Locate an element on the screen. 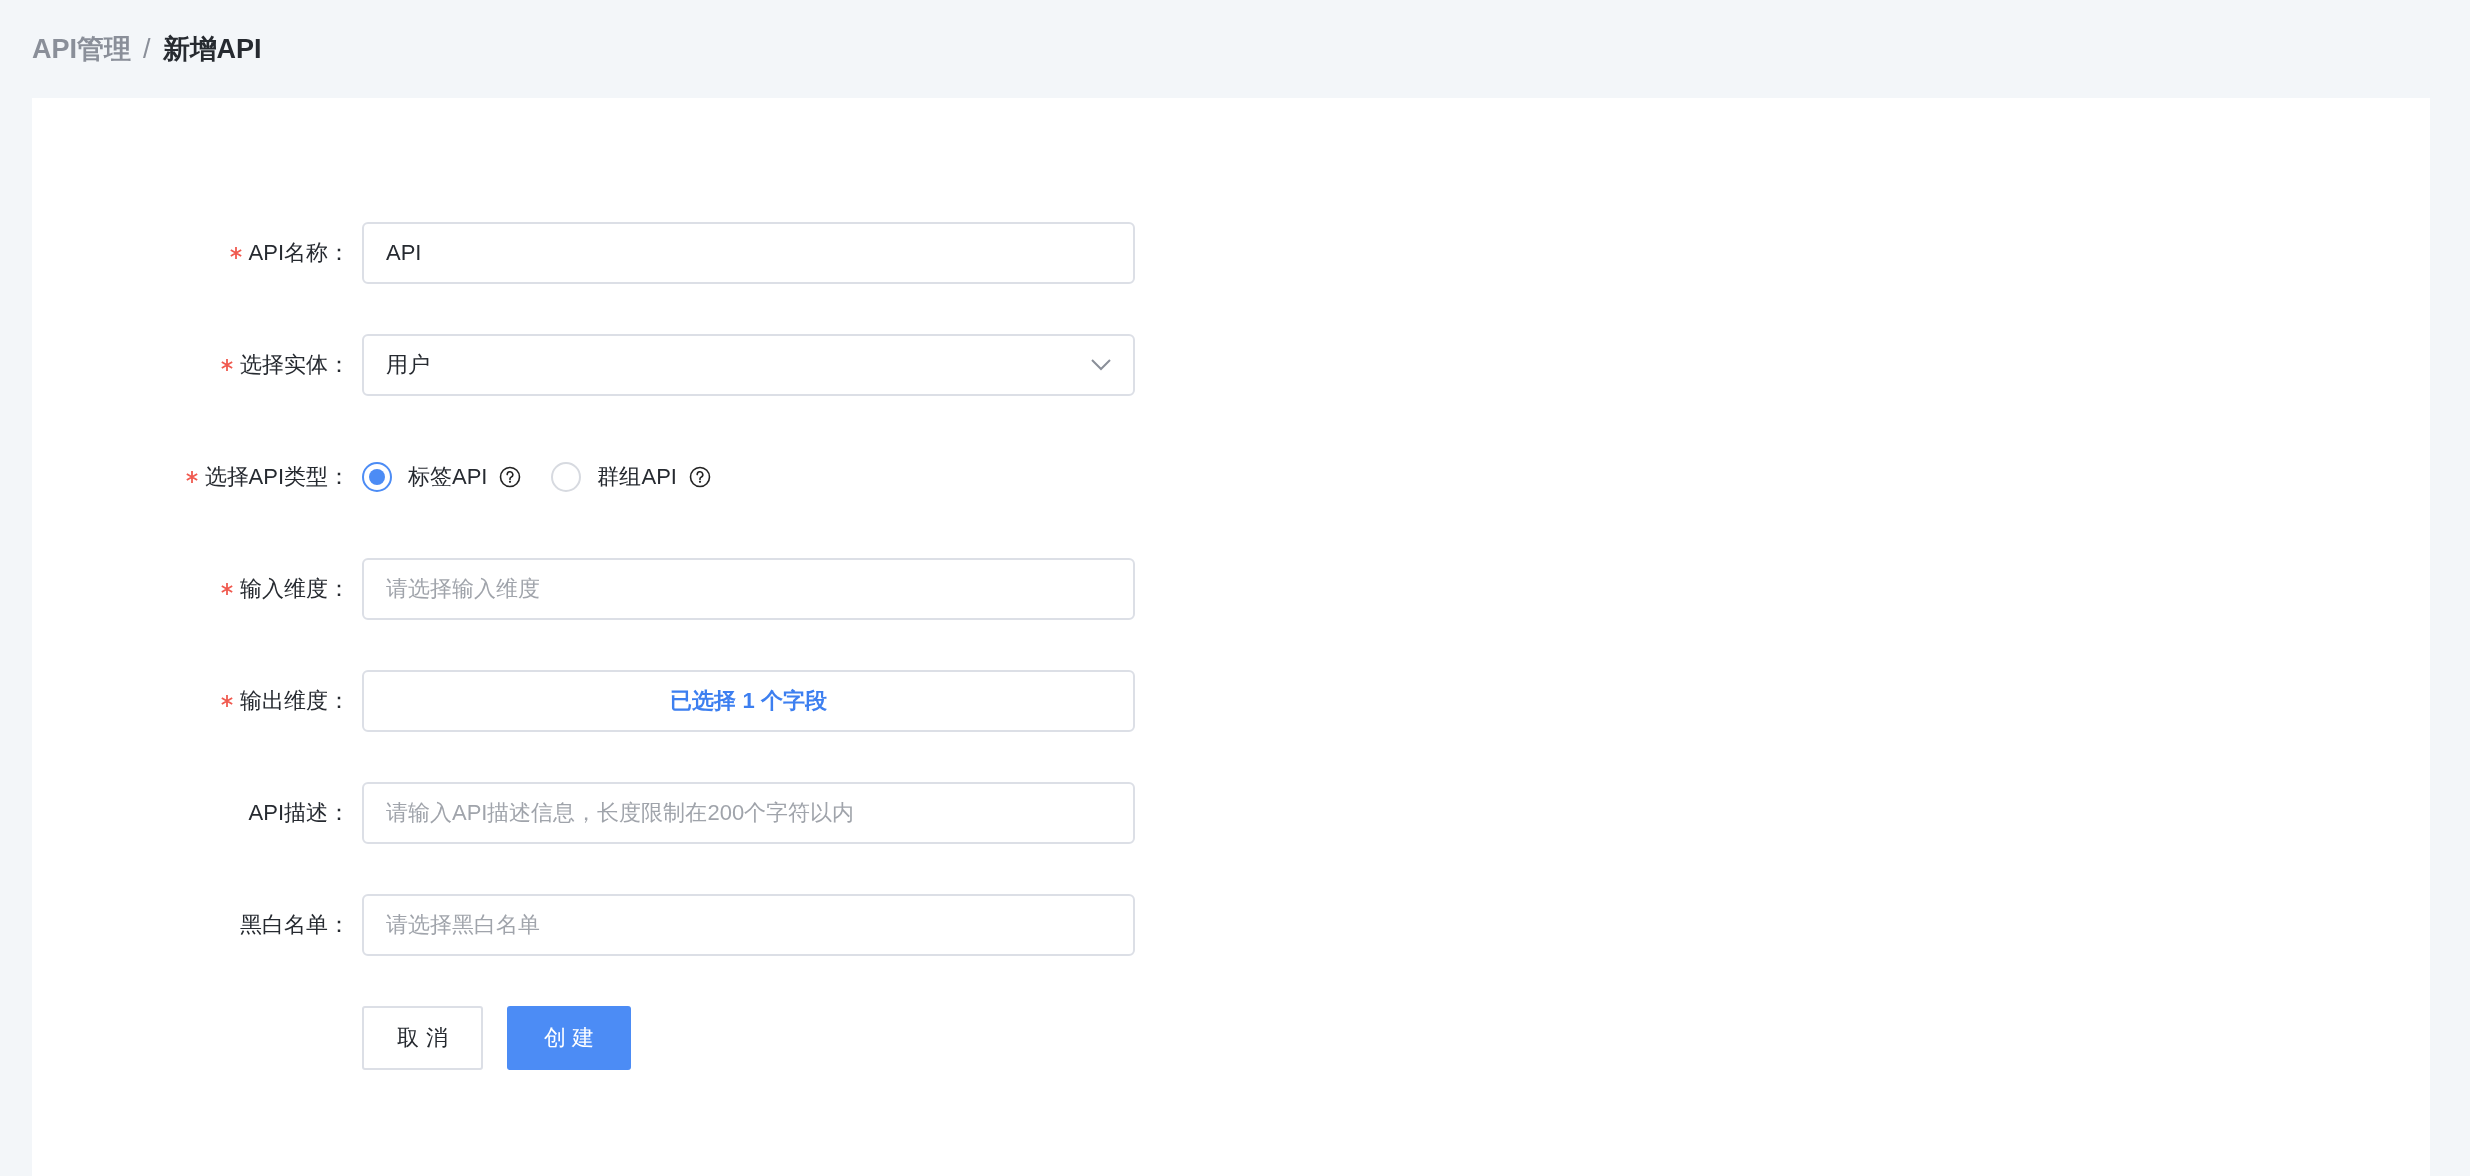 Image resolution: width=2470 pixels, height=1176 pixels. input-field: 请输入API描述信息，长度限制在200个字符以内 is located at coordinates (748, 813).